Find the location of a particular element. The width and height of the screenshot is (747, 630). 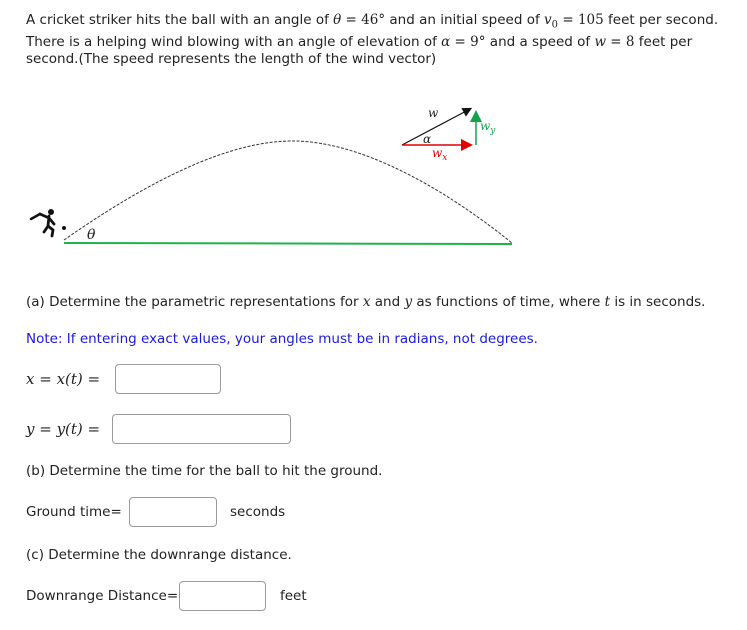

batsman-icon is located at coordinates (47, 223).